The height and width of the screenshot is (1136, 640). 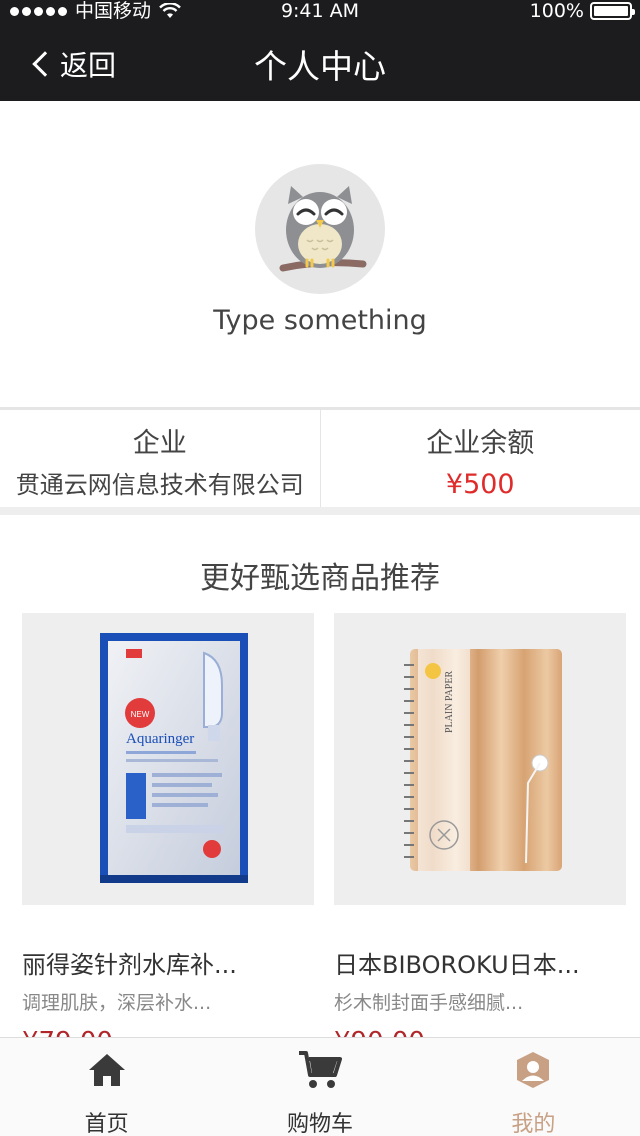 I want to click on status-bar: 中国移动 9:41 AM 100%, so click(x=320, y=11).